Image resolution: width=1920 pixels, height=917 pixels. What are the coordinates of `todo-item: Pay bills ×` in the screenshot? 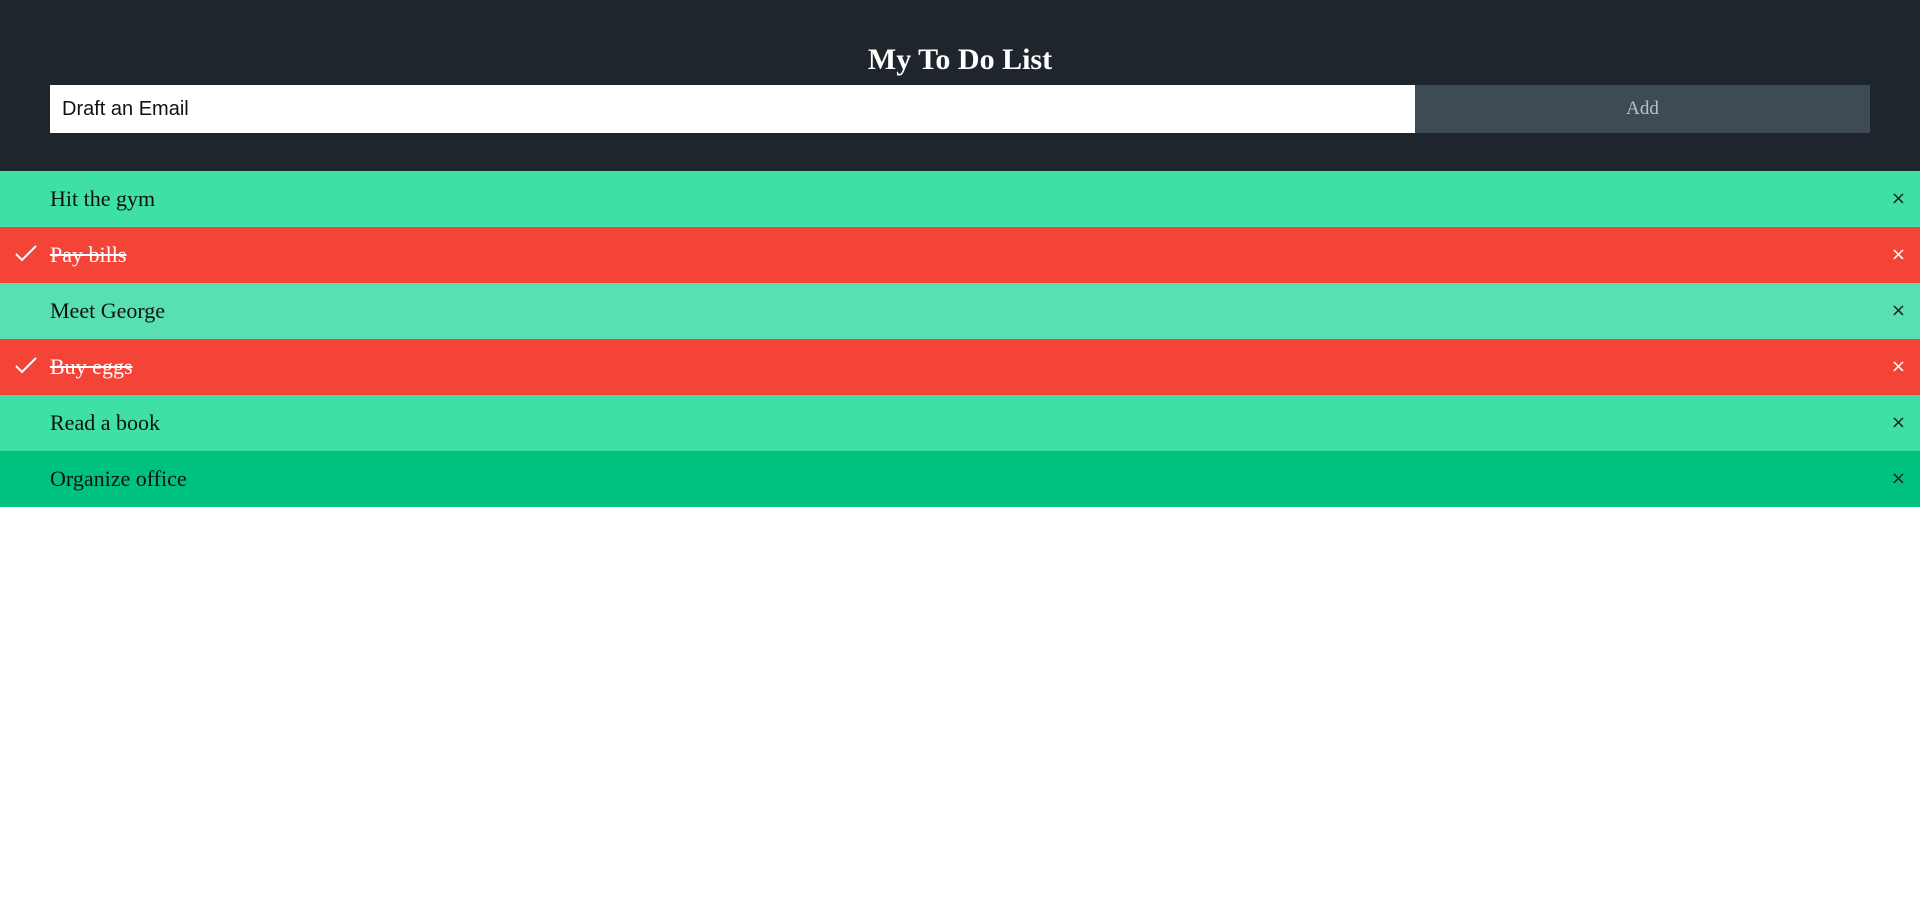 It's located at (960, 255).